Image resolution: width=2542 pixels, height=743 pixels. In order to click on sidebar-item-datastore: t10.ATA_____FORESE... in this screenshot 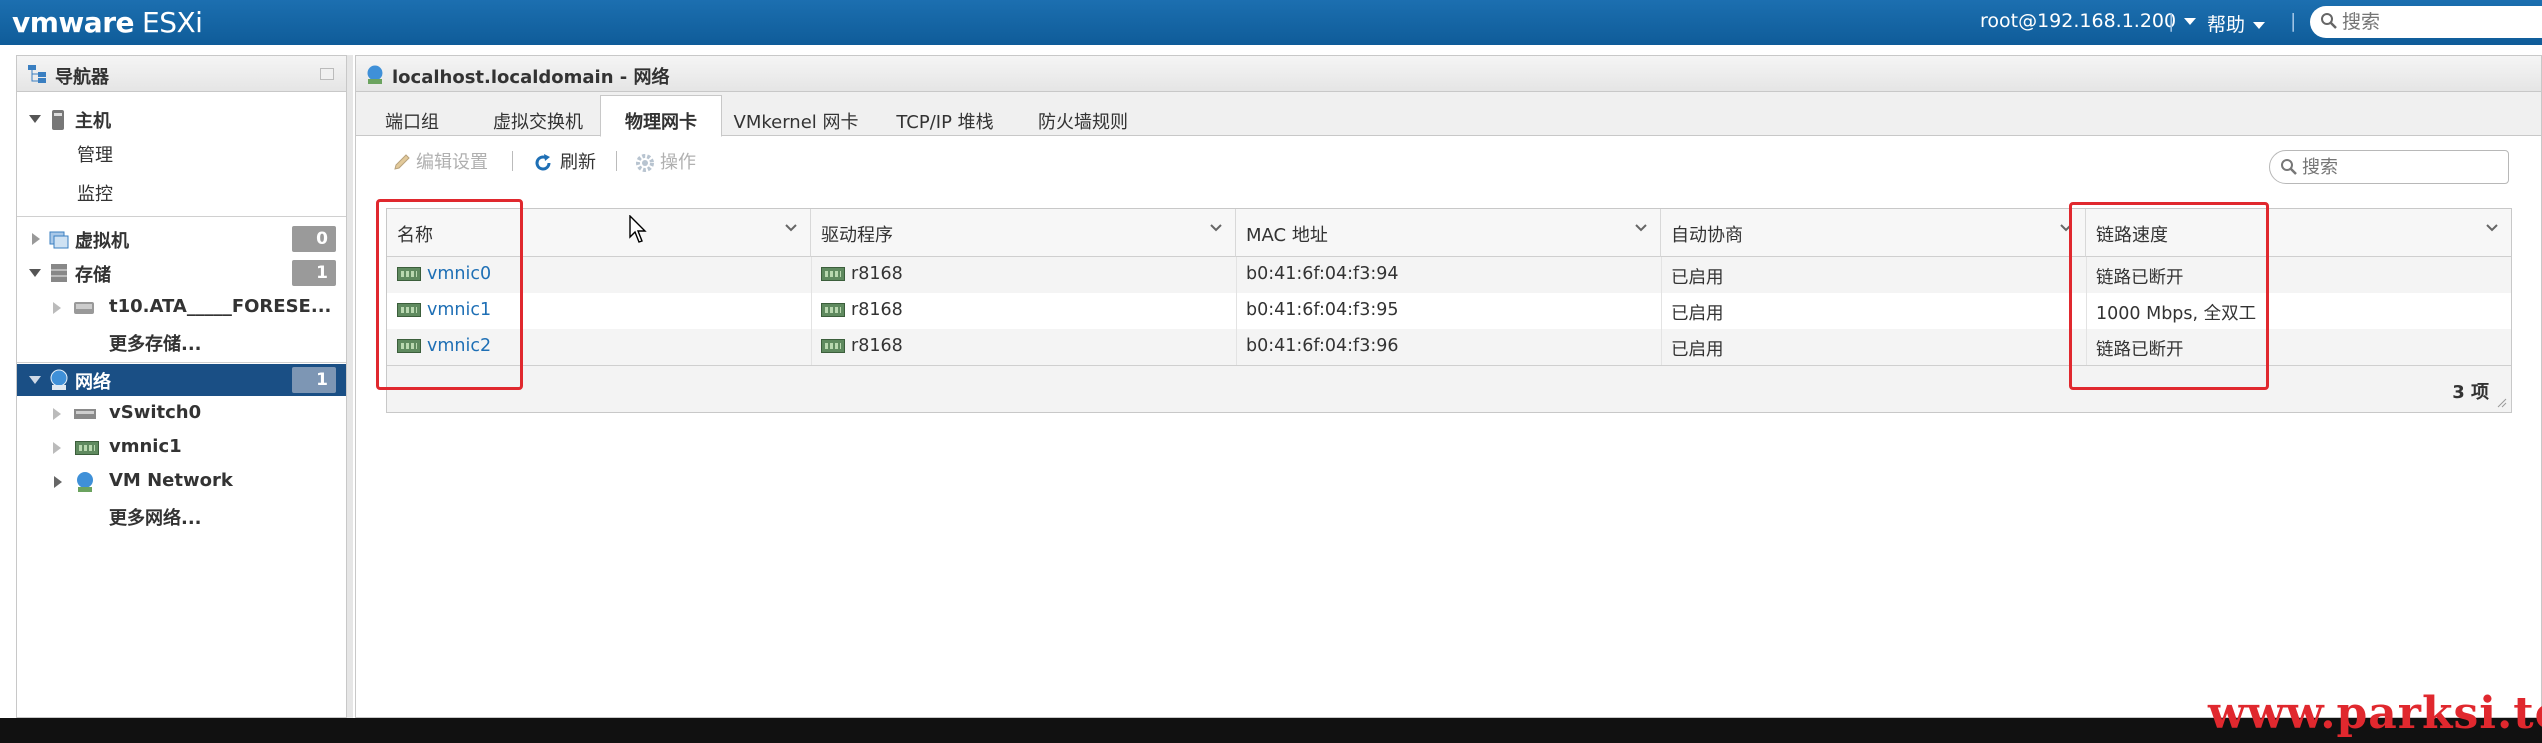, I will do `click(181, 308)`.